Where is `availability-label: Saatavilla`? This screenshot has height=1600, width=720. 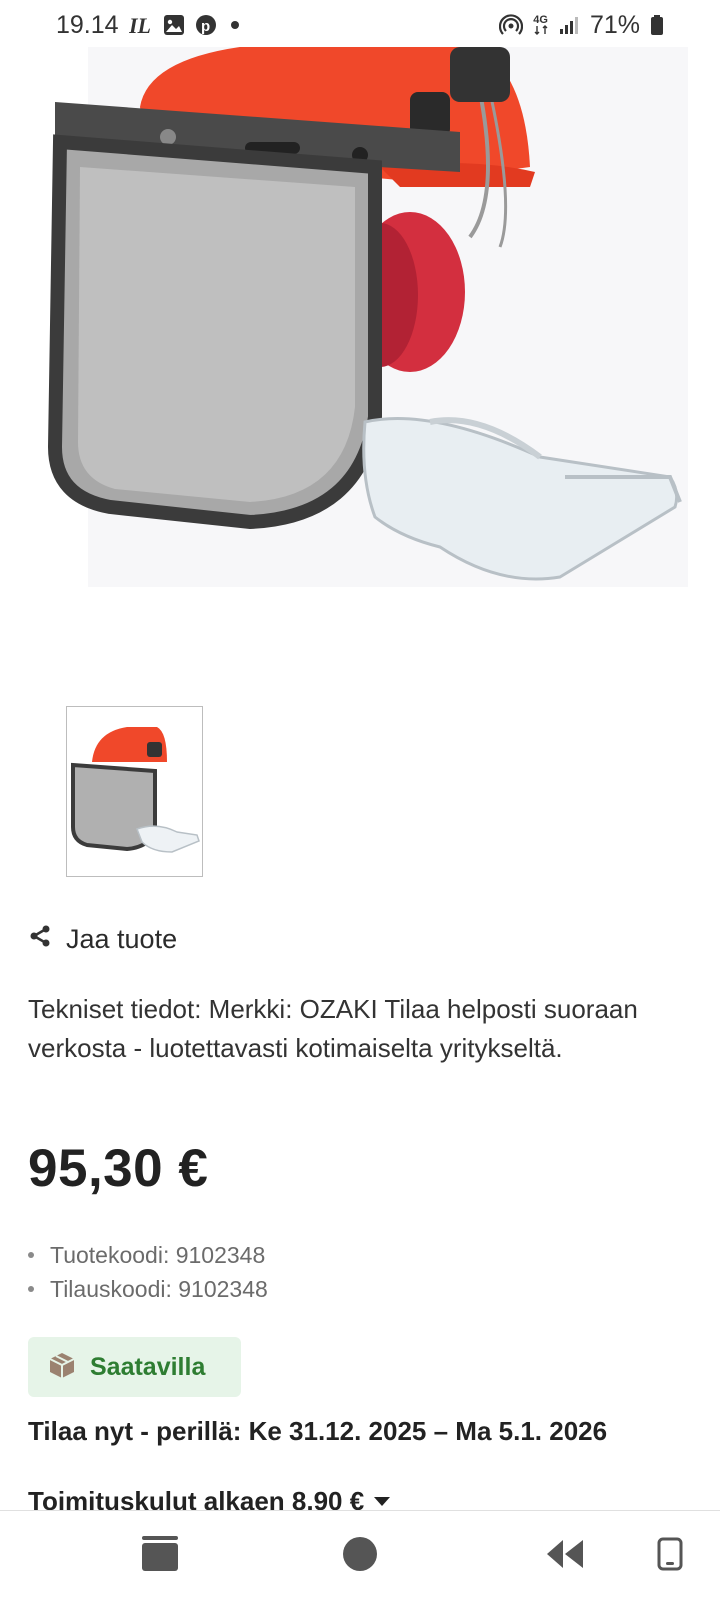 availability-label: Saatavilla is located at coordinates (148, 1366).